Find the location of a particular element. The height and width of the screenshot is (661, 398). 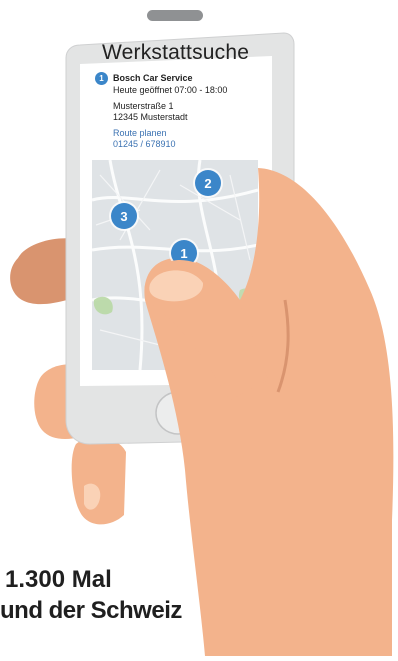

opening-hours: Heute geöffnet 07:00 - 18:00 is located at coordinates (170, 90).